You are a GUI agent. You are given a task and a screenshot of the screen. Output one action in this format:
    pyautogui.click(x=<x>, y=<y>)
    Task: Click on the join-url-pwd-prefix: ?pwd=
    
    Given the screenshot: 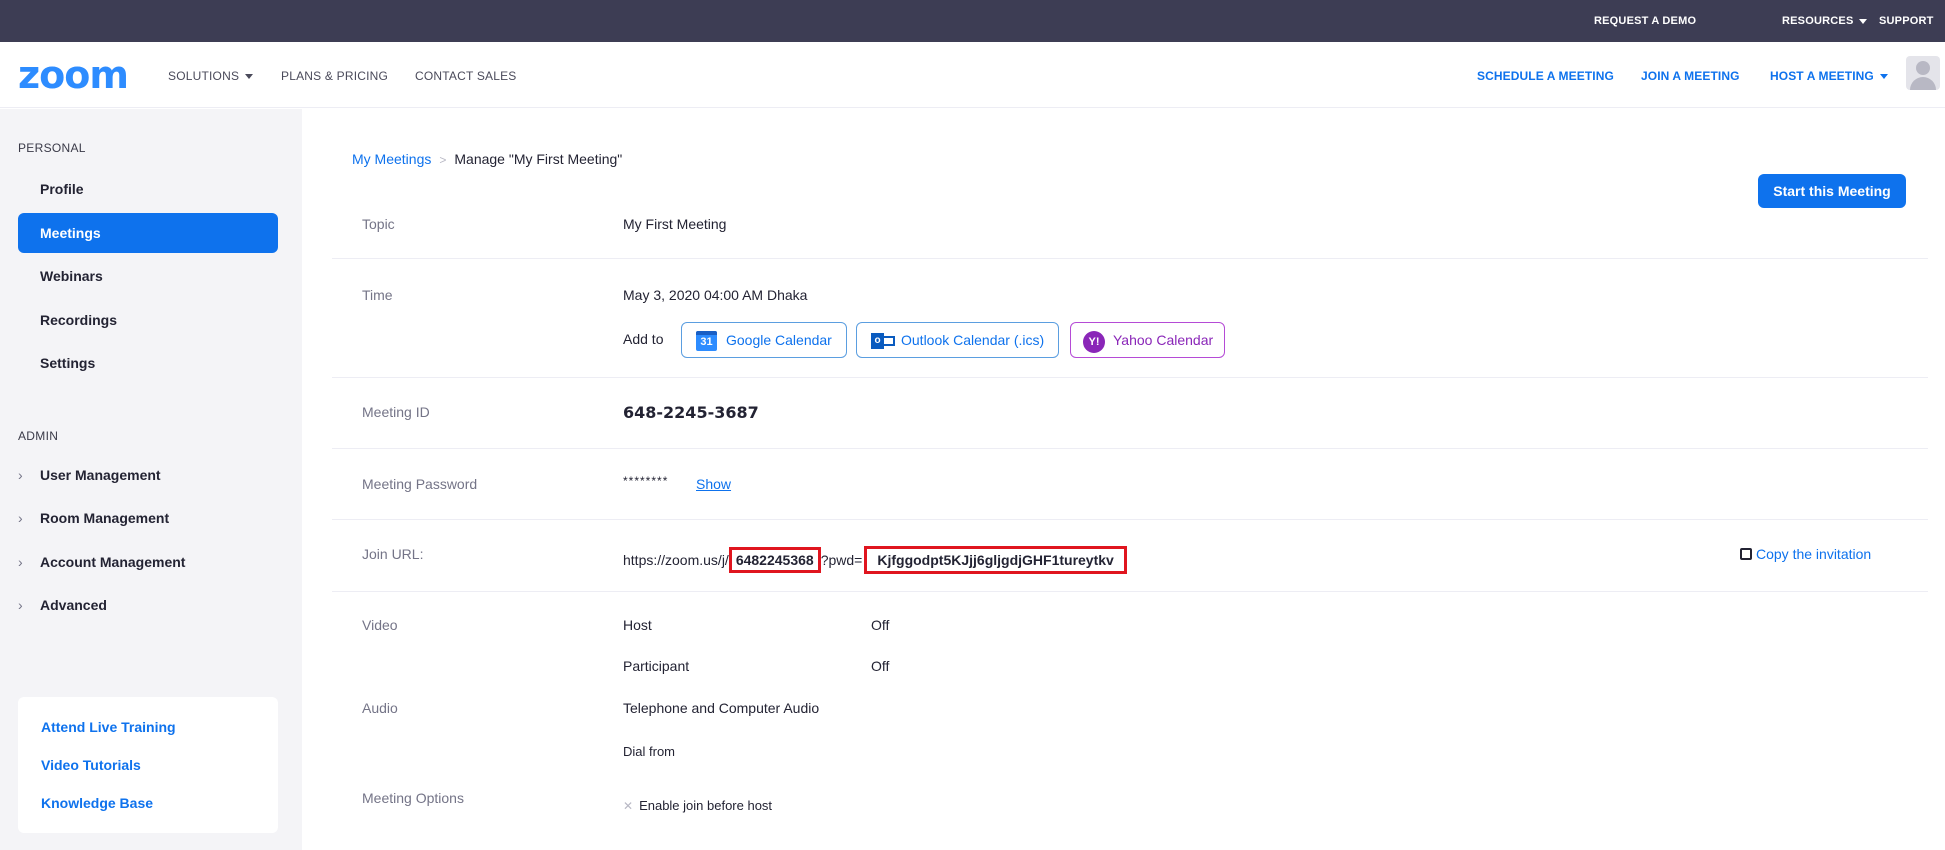 What is the action you would take?
    pyautogui.click(x=841, y=560)
    